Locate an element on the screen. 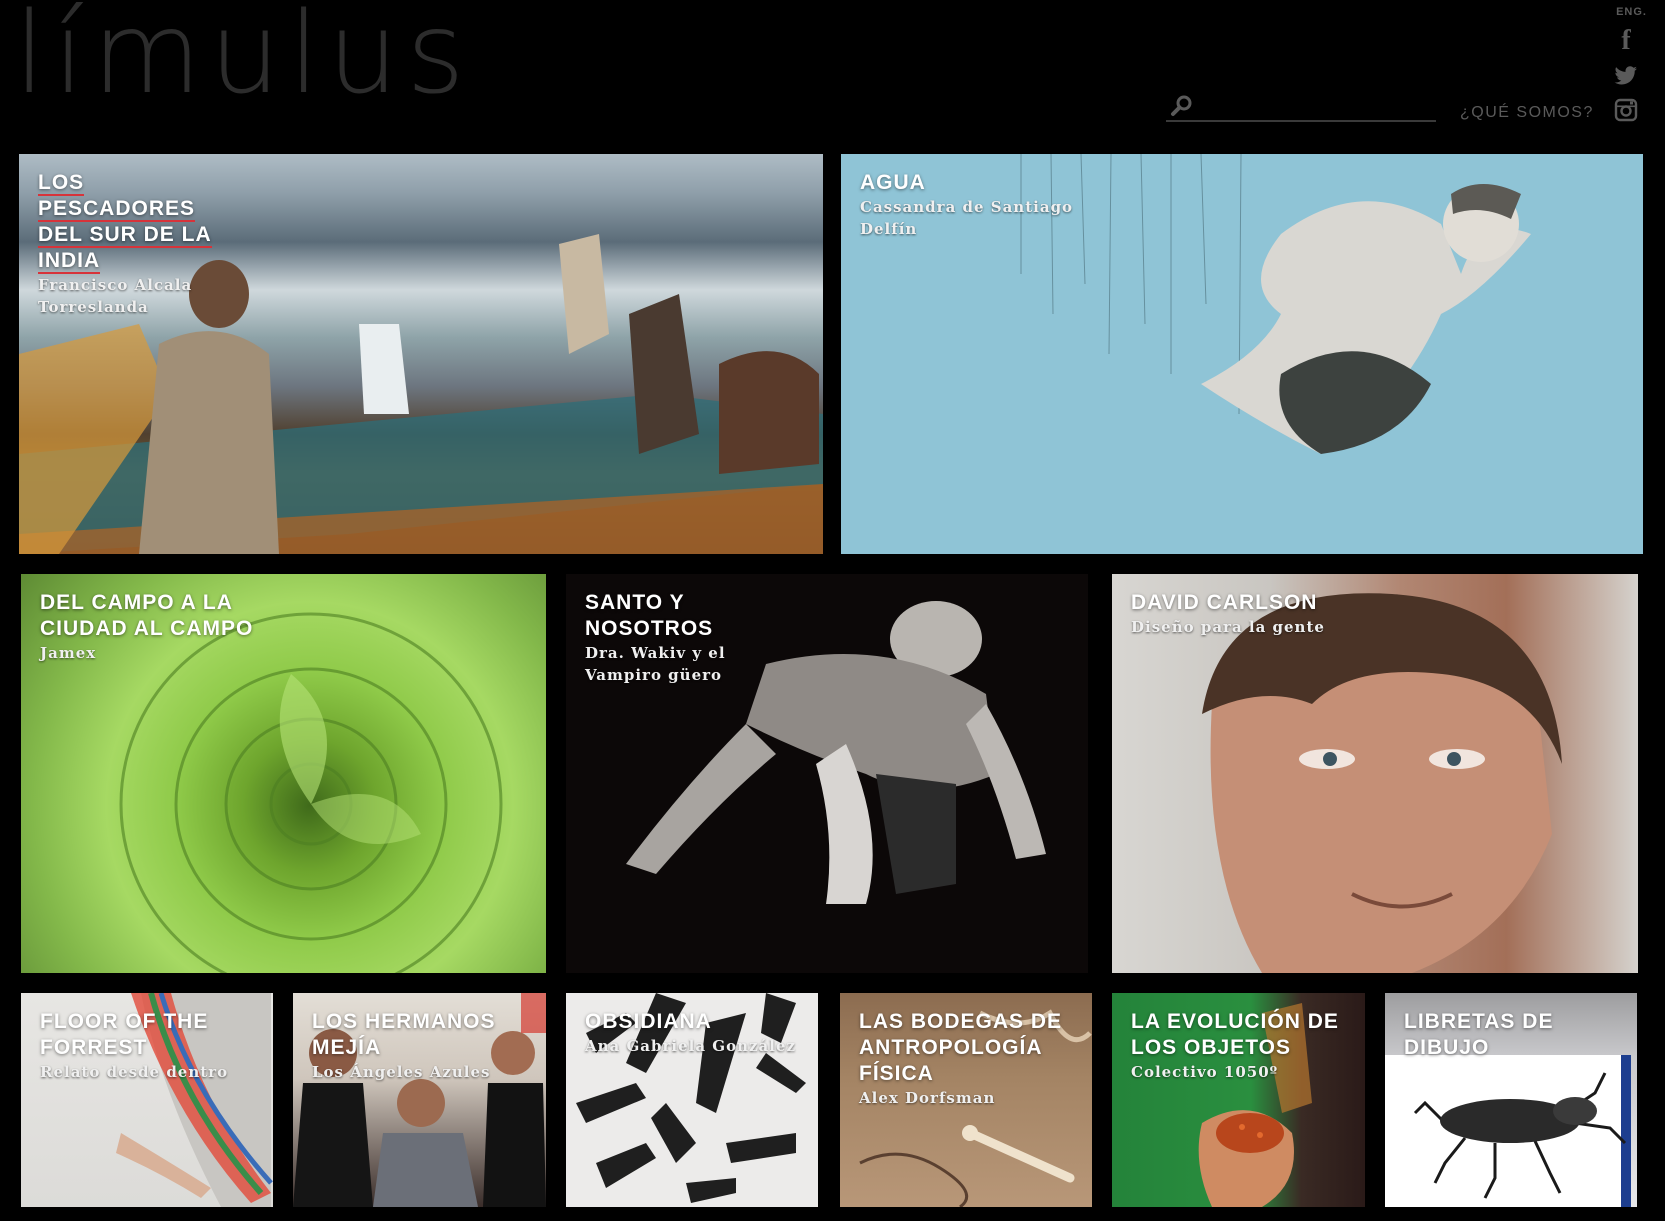  twitter-icon is located at coordinates (1626, 79).